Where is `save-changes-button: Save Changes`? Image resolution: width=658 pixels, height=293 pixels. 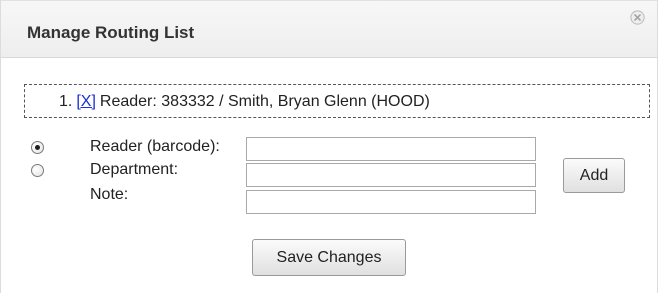 save-changes-button: Save Changes is located at coordinates (329, 257).